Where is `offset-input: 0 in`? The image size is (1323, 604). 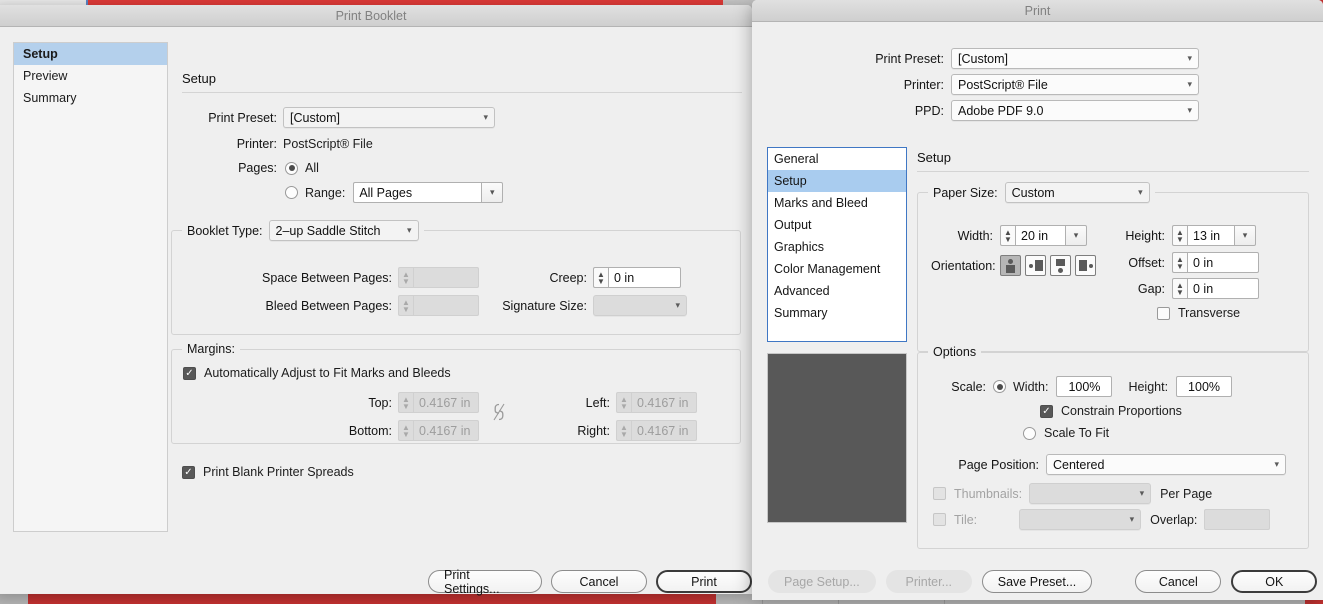 offset-input: 0 in is located at coordinates (1223, 262).